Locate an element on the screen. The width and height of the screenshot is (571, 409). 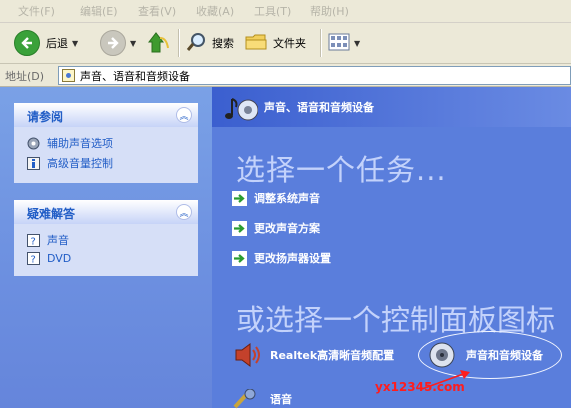
folder-icon is located at coordinates (256, 43).